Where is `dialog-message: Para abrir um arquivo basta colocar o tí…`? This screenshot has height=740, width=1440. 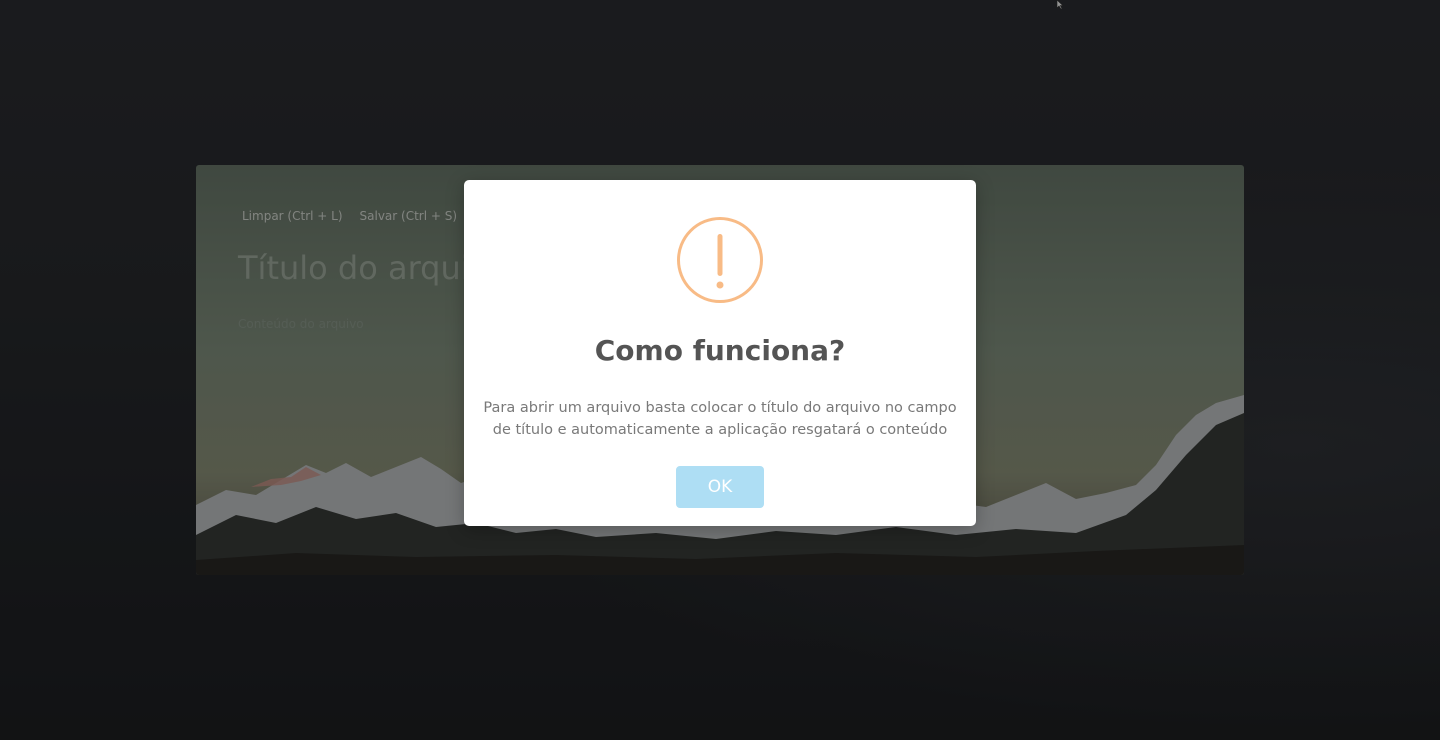
dialog-message: Para abrir um arquivo basta colocar o tí… is located at coordinates (720, 419).